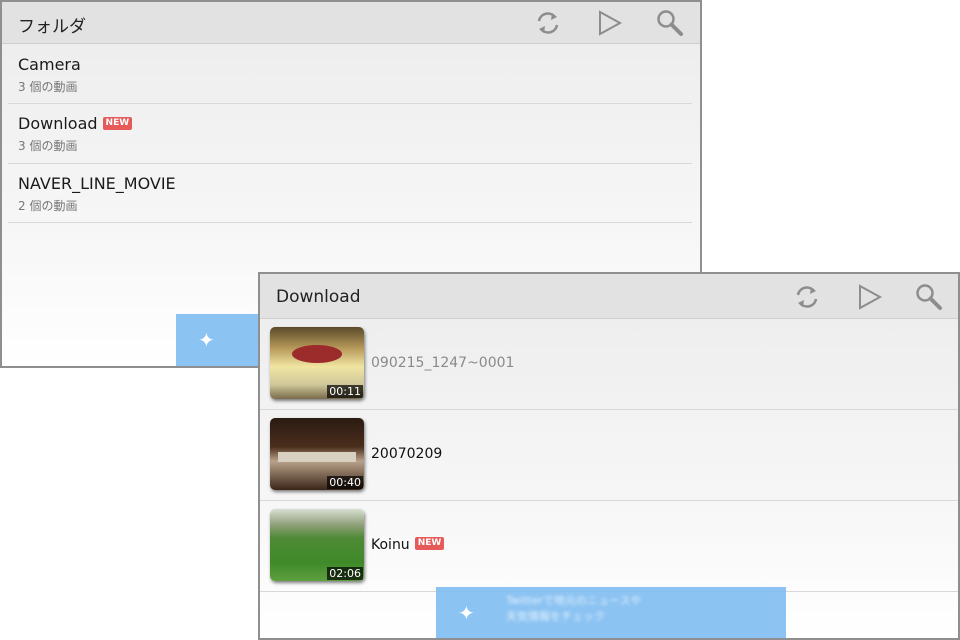 Image resolution: width=960 pixels, height=640 pixels. I want to click on banner-text: Twitterで地元のニュースや 天気情報をチェック, so click(573, 609).